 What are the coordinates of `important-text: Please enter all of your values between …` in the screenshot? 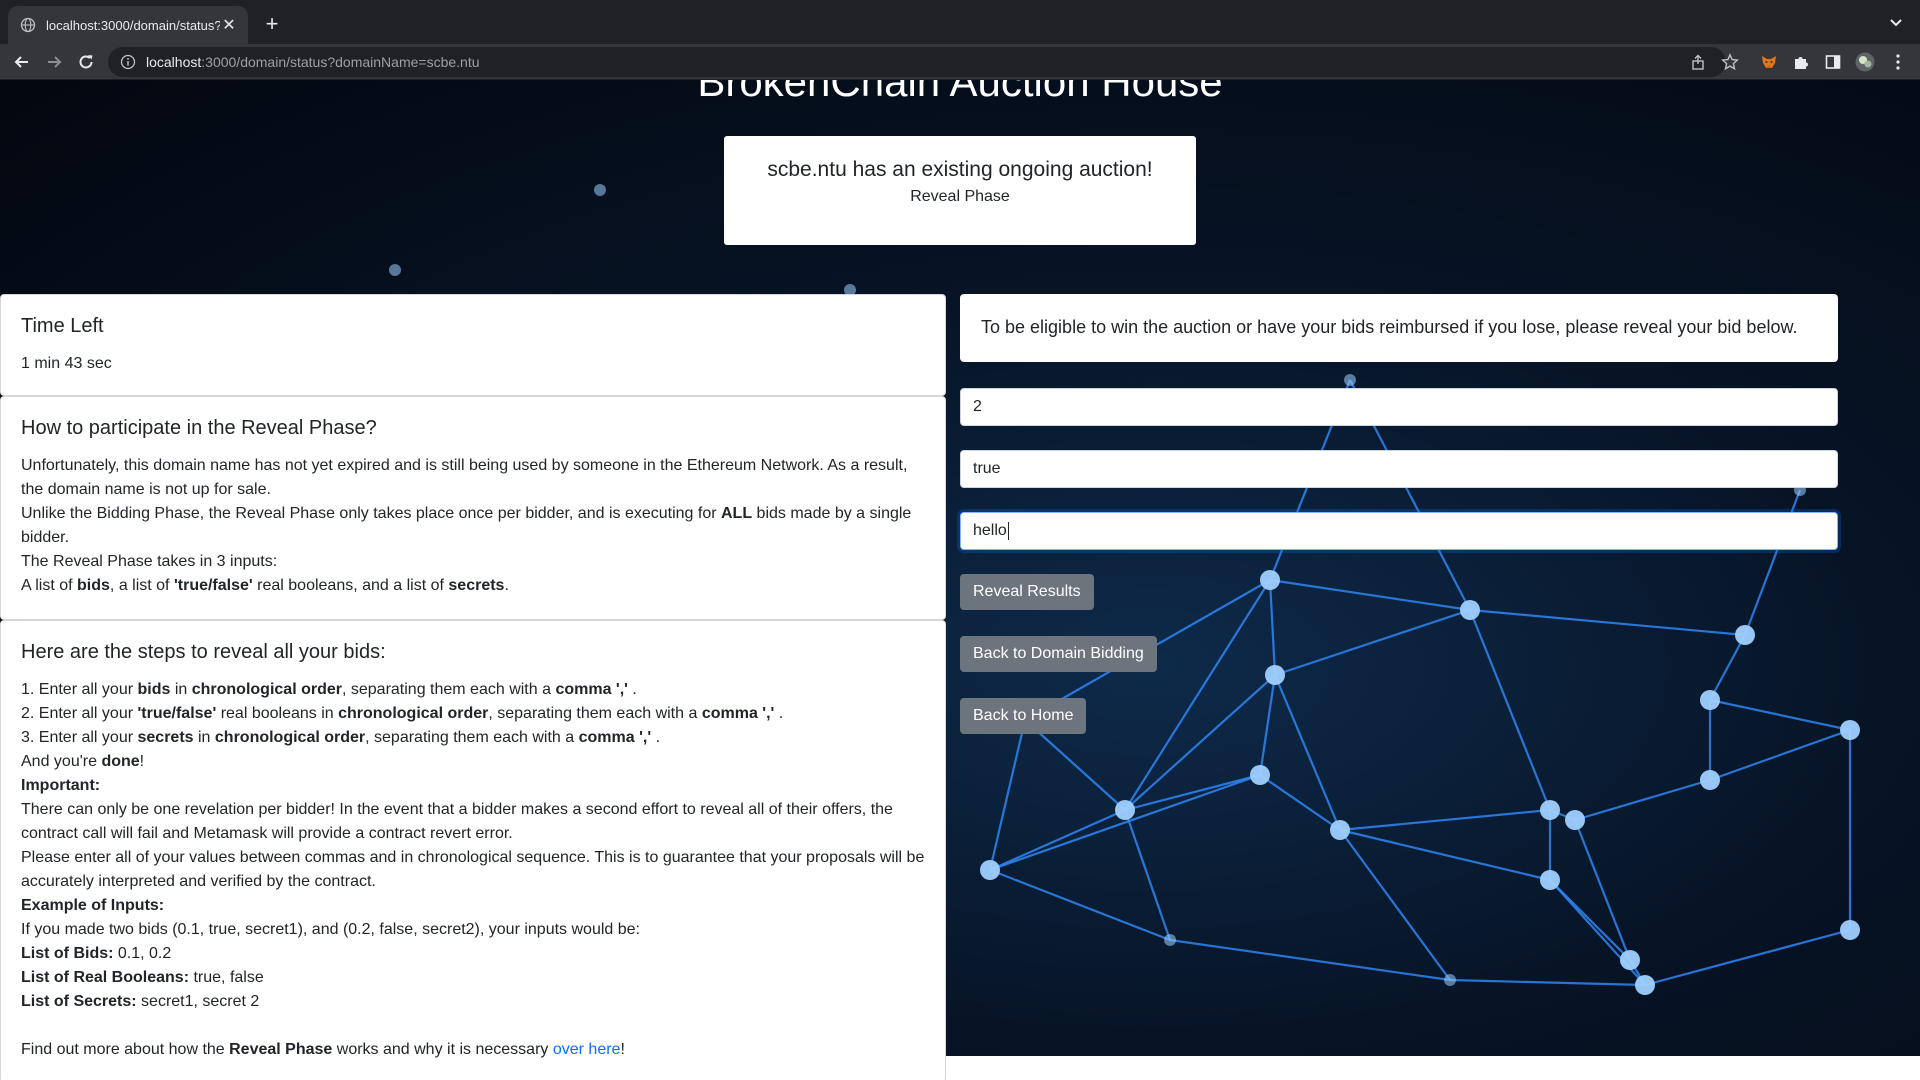 It's located at (473, 869).